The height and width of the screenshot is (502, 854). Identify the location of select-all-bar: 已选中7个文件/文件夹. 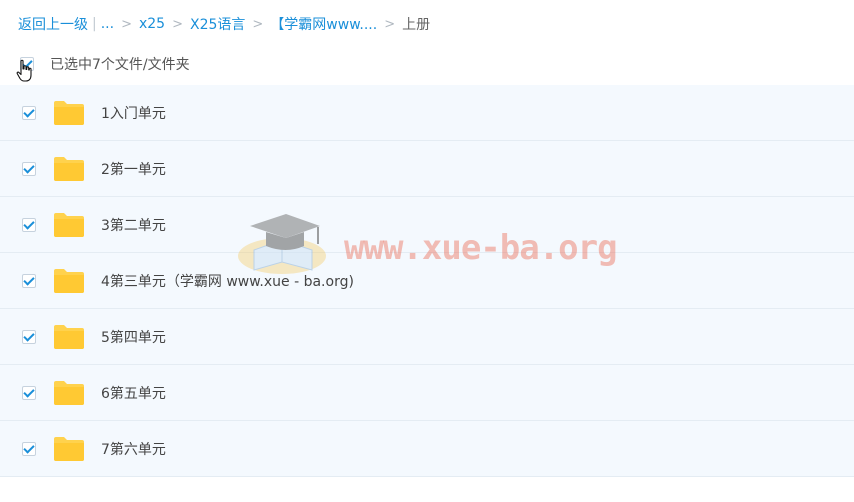
(427, 64).